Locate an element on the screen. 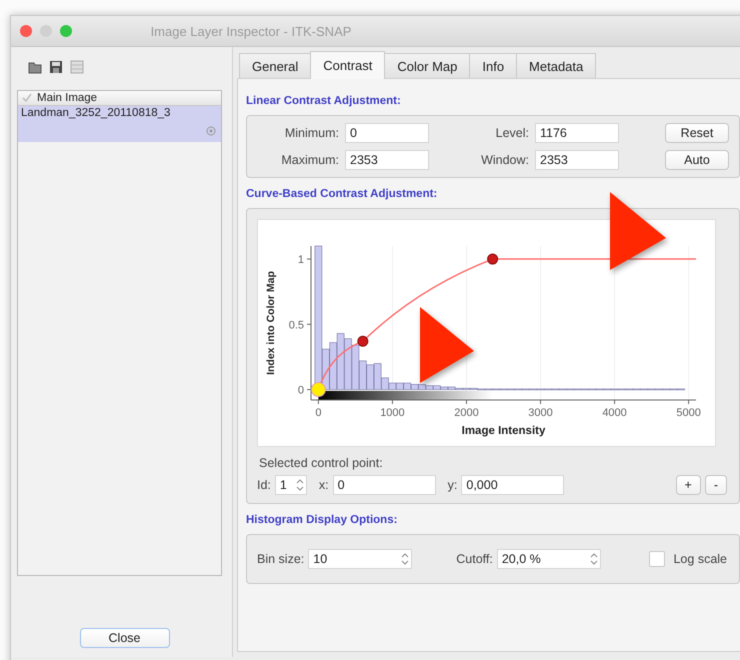 This screenshot has width=740, height=660. histogram-bar is located at coordinates (370, 377).